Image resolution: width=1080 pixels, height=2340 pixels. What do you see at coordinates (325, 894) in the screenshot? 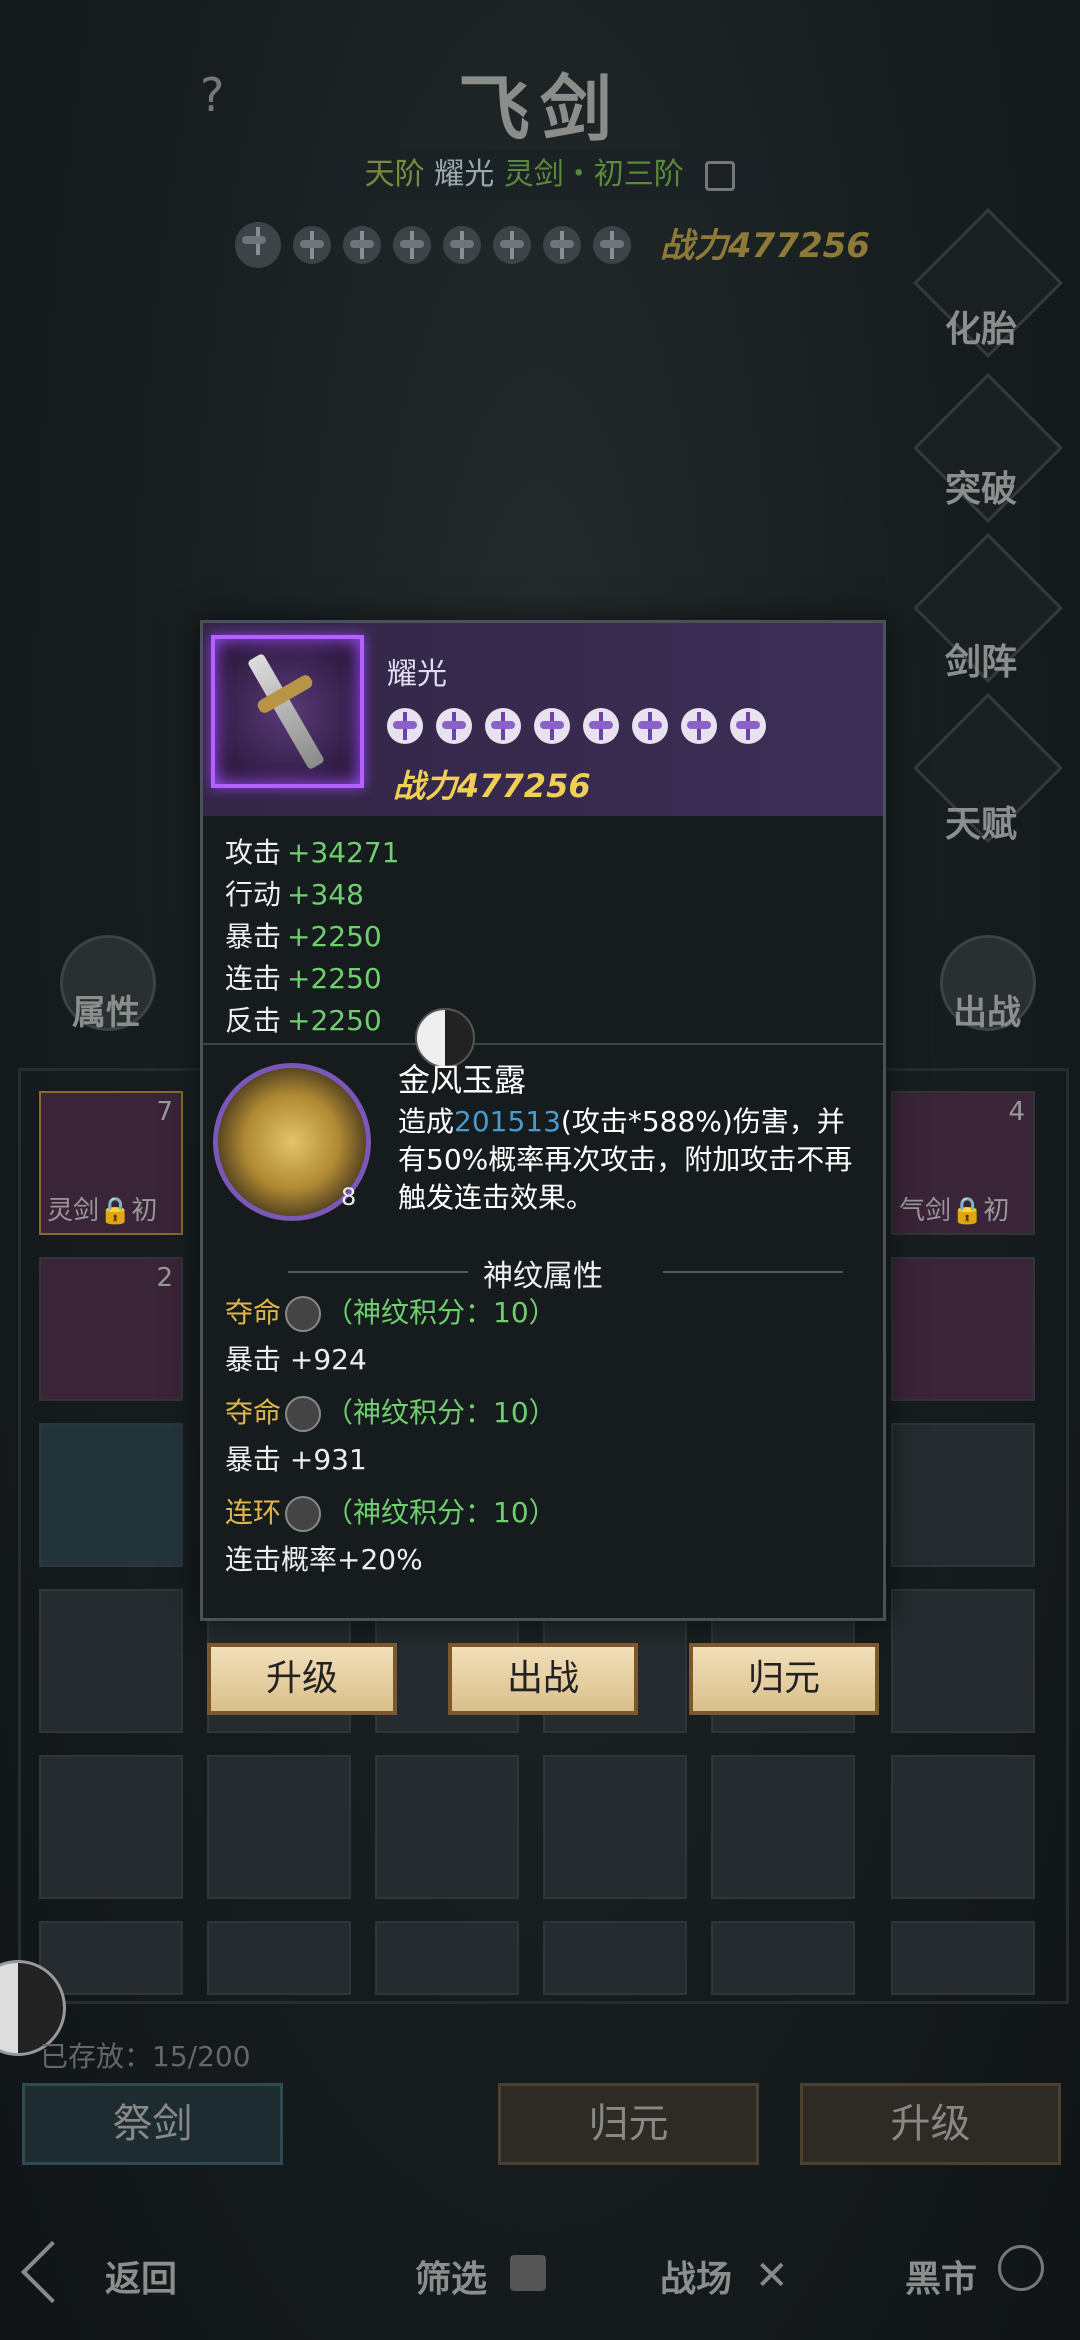
I see `stat-value: +348` at bounding box center [325, 894].